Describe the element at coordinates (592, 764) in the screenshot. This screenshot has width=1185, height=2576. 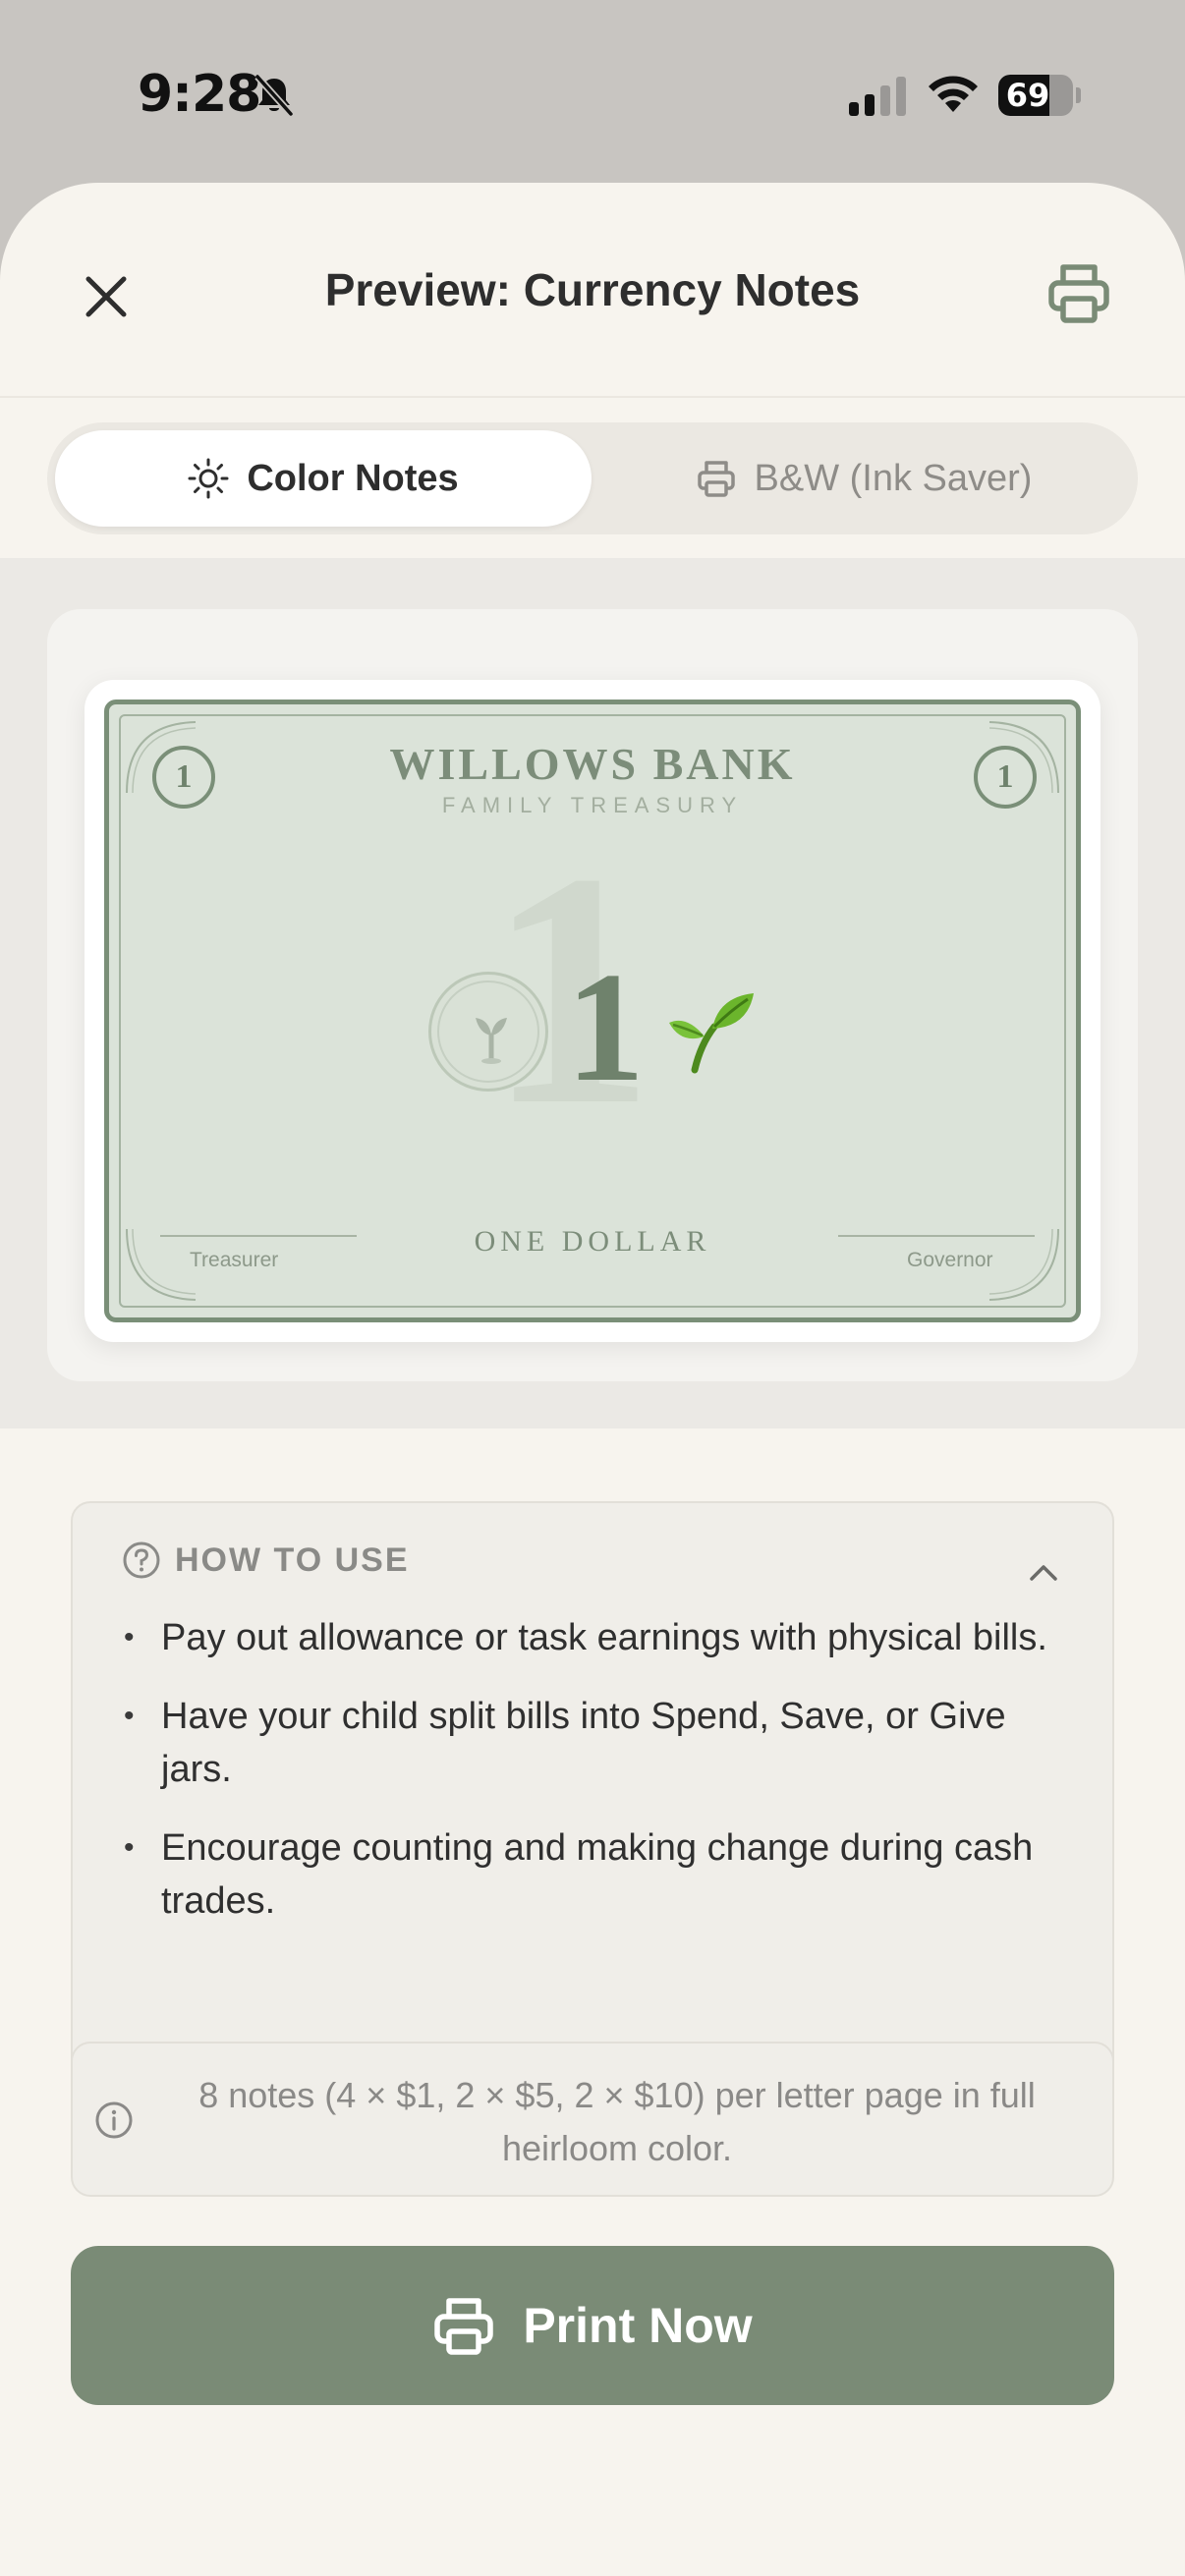
I see `bank-name: WILLOWS BANK` at that location.